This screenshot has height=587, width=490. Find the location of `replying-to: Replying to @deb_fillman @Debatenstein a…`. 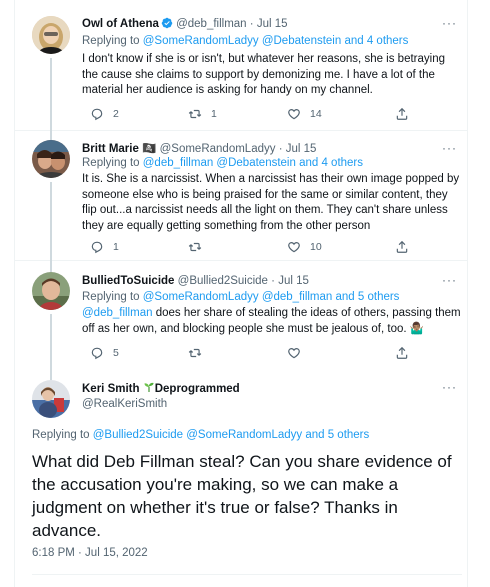

replying-to: Replying to @deb_fillman @Debatenstein a… is located at coordinates (222, 163).